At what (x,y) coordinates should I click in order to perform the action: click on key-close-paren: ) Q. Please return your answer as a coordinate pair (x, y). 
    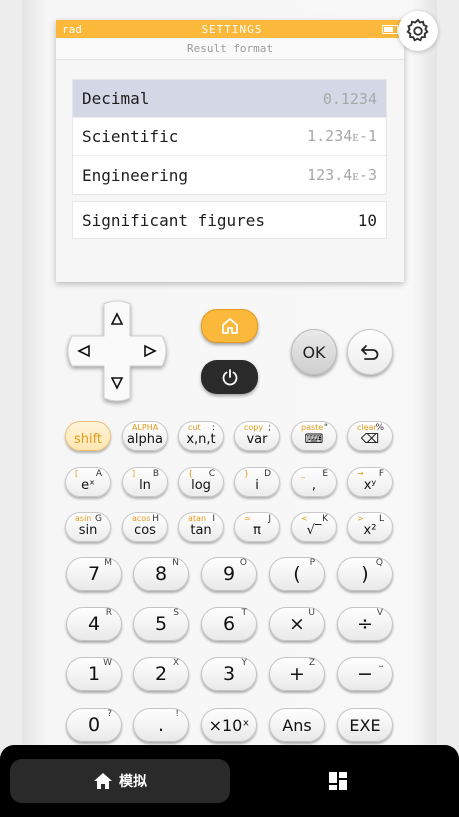
    Looking at the image, I should click on (365, 574).